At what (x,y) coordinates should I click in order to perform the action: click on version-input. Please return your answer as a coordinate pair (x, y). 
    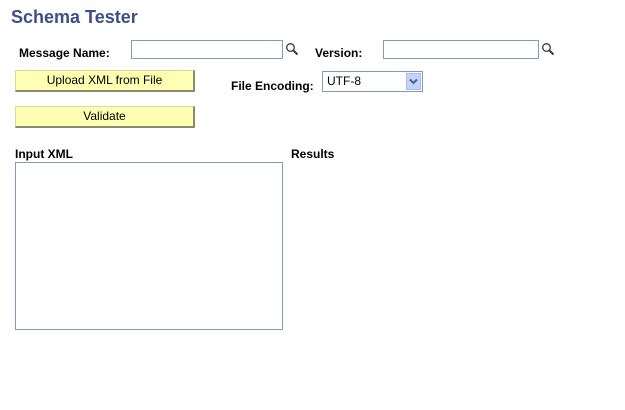
    Looking at the image, I should click on (461, 49).